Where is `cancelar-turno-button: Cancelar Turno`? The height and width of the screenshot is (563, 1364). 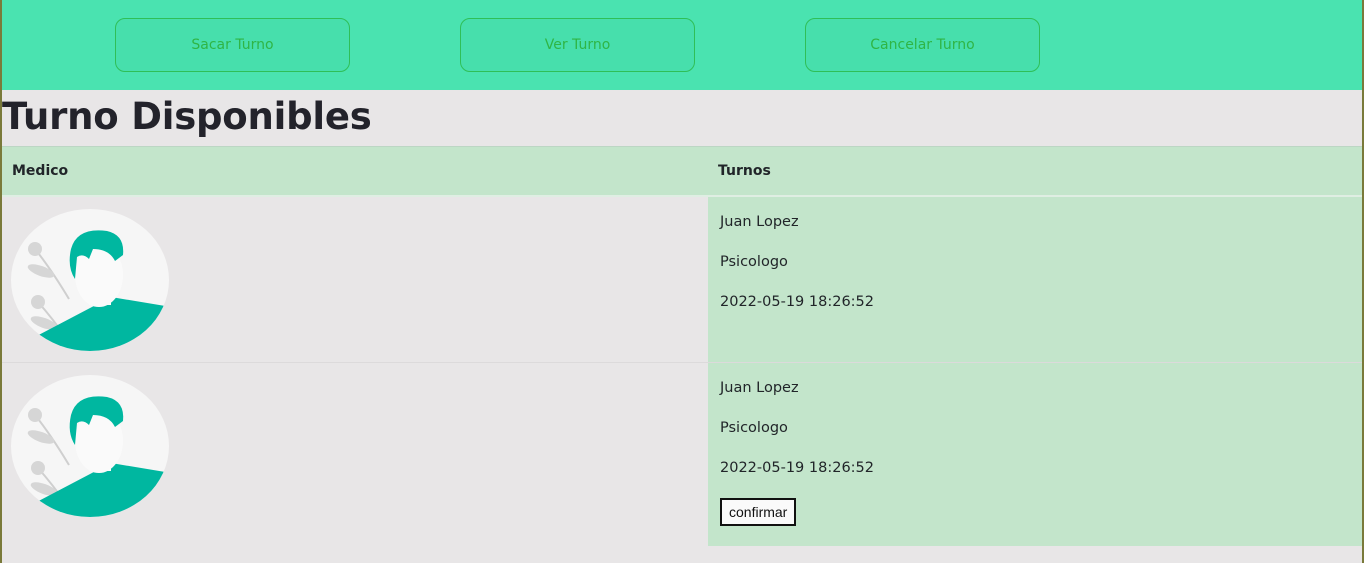 cancelar-turno-button: Cancelar Turno is located at coordinates (922, 45).